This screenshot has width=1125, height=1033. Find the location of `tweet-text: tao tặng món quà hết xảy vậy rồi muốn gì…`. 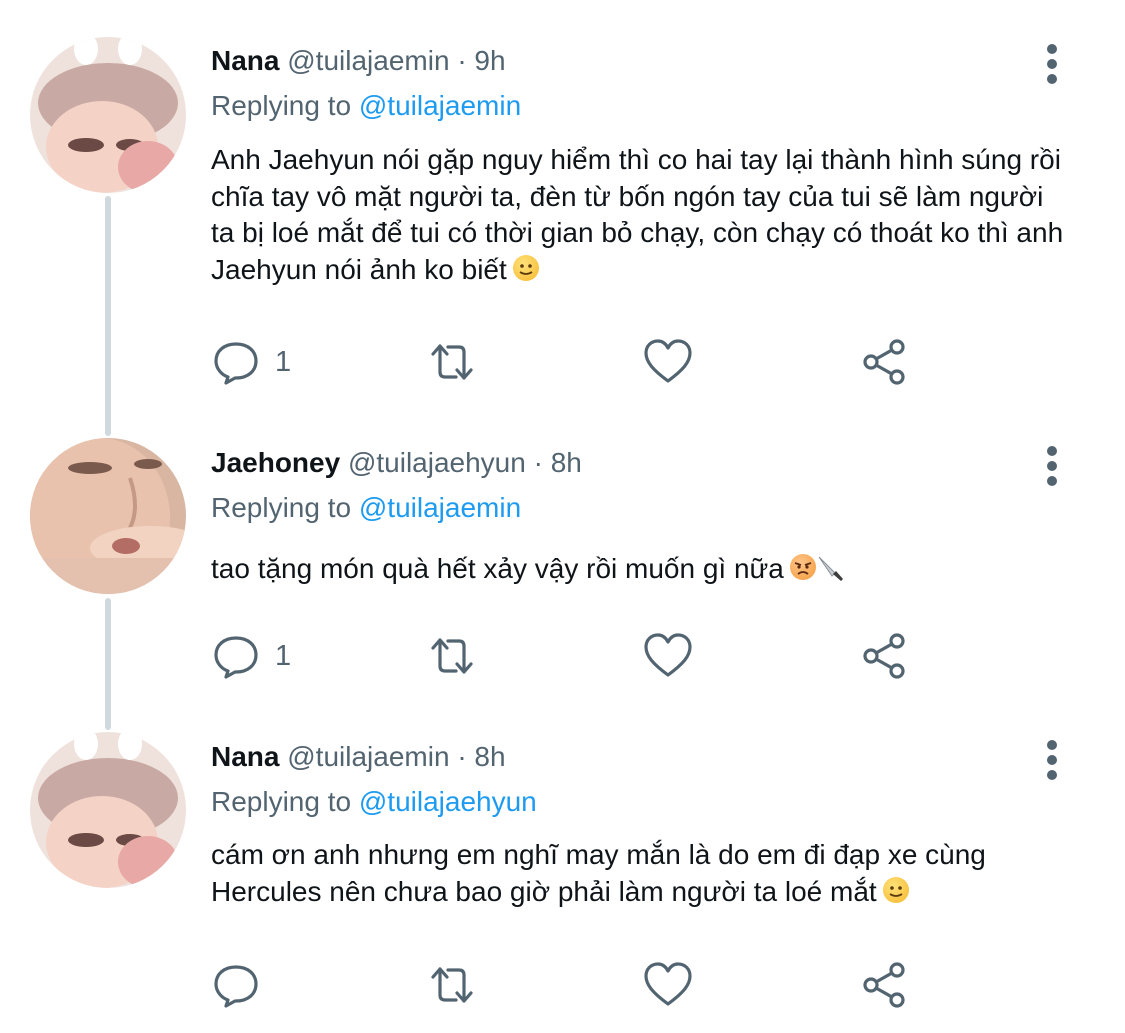

tweet-text: tao tặng món quà hết xảy vậy rồi muốn gì… is located at coordinates (638, 569).